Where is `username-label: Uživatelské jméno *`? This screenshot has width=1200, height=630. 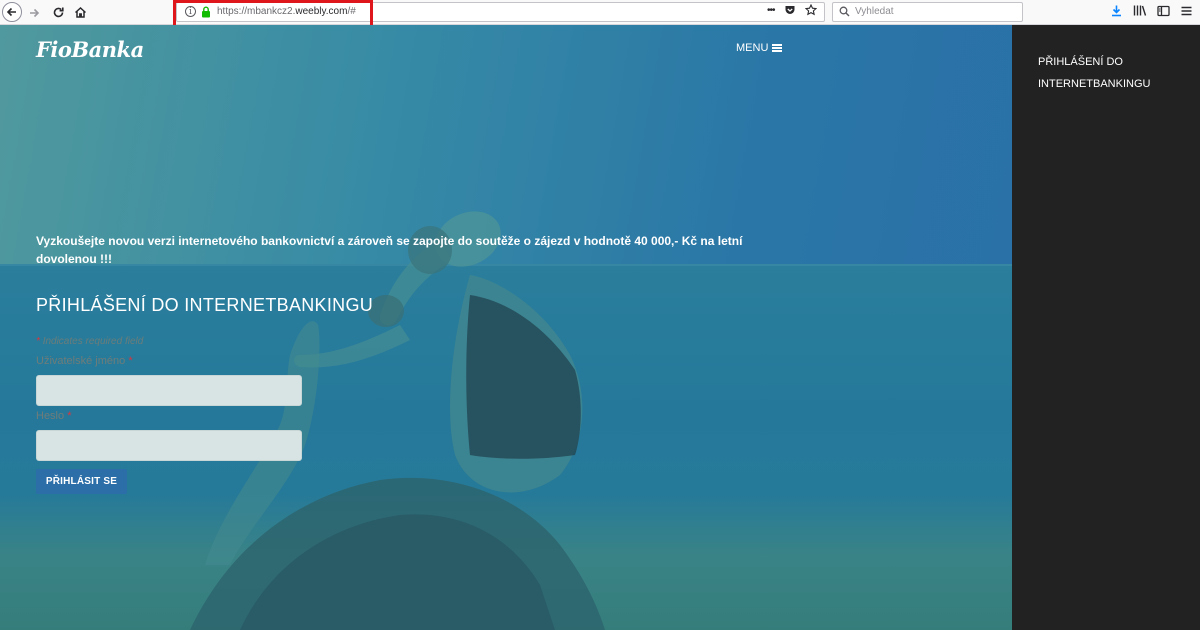
username-label: Uživatelské jméno * is located at coordinates (84, 361).